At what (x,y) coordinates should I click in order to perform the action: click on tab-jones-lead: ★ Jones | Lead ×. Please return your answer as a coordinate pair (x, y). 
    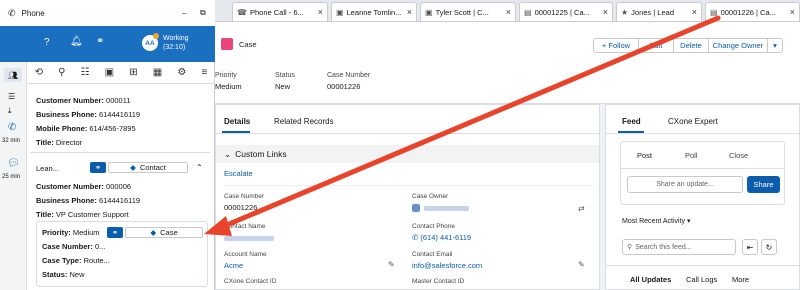
    Looking at the image, I should click on (659, 11).